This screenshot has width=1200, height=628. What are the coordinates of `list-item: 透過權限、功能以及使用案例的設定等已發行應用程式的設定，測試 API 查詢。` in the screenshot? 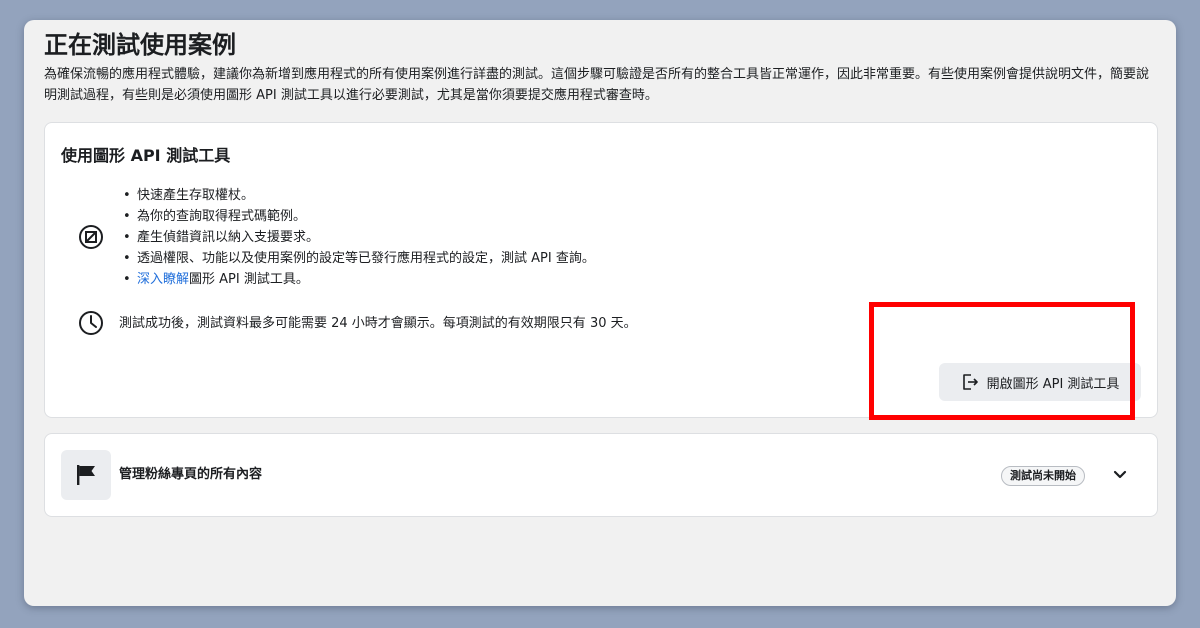 It's located at (357, 258).